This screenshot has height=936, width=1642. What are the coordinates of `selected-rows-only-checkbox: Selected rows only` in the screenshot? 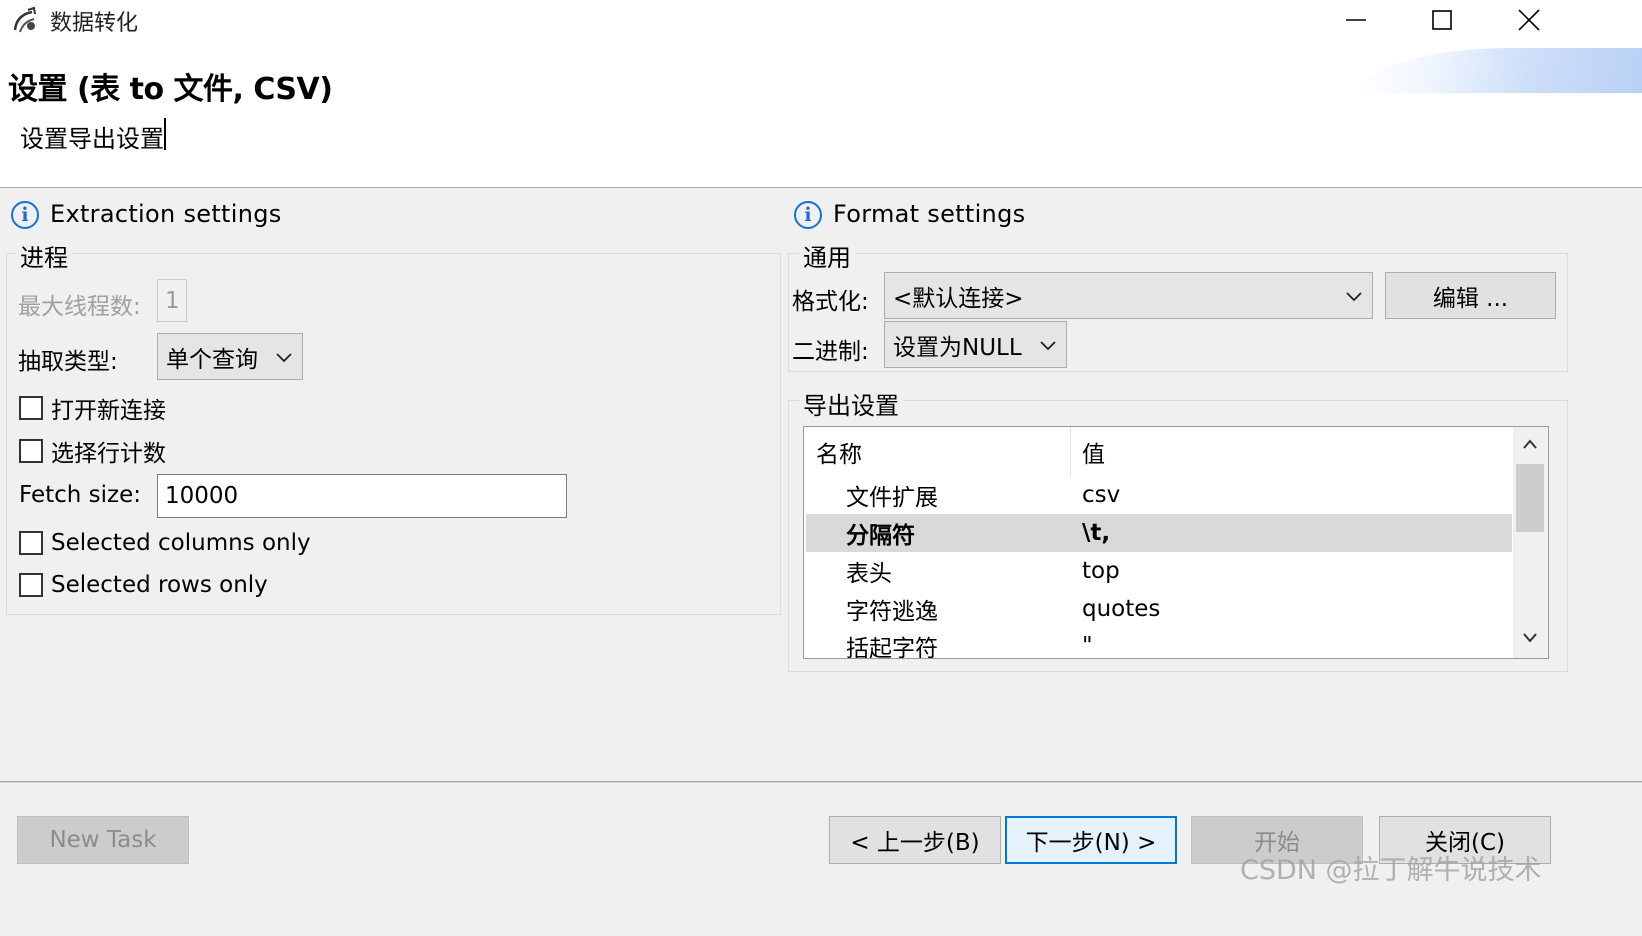 It's located at (143, 585).